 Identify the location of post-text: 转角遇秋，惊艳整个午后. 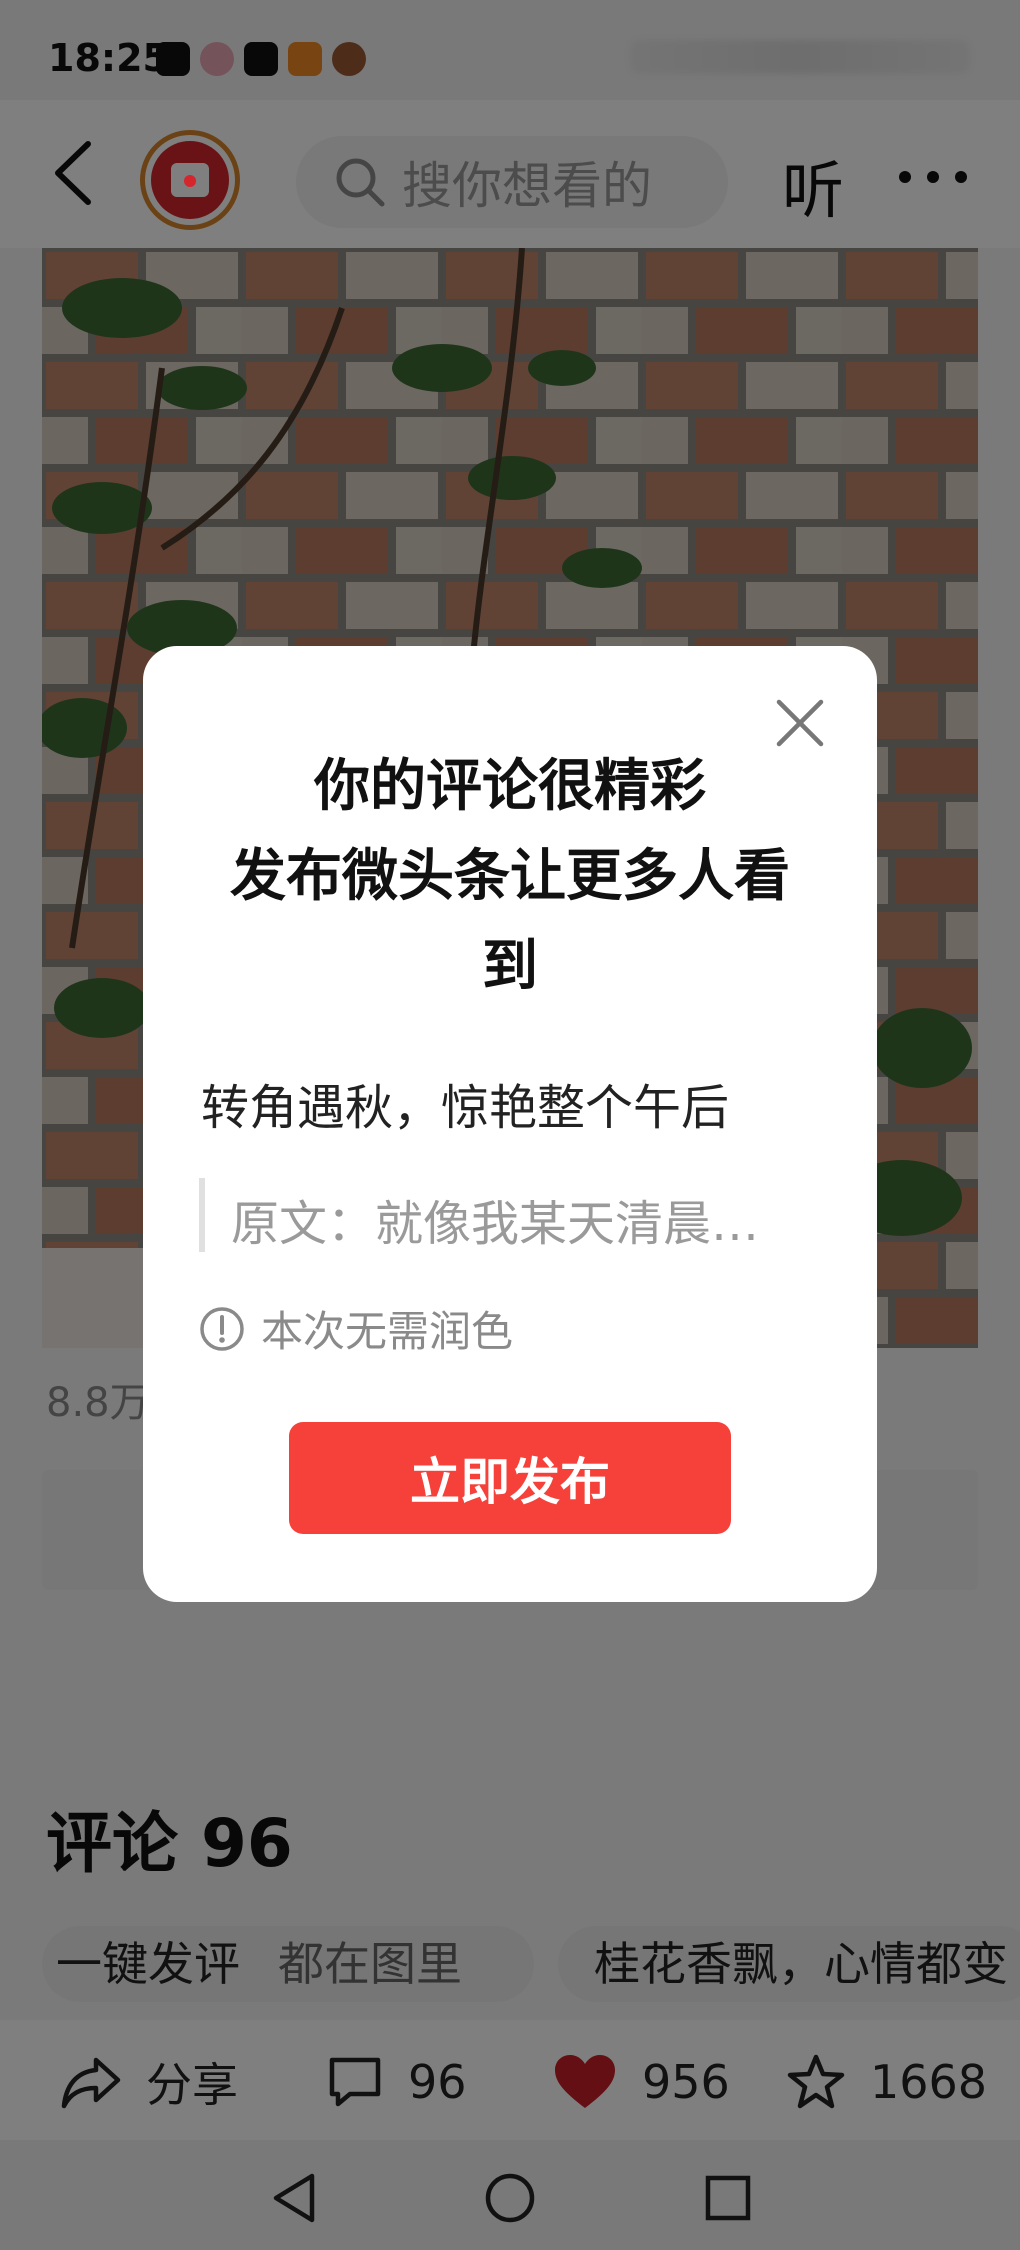
(465, 1108).